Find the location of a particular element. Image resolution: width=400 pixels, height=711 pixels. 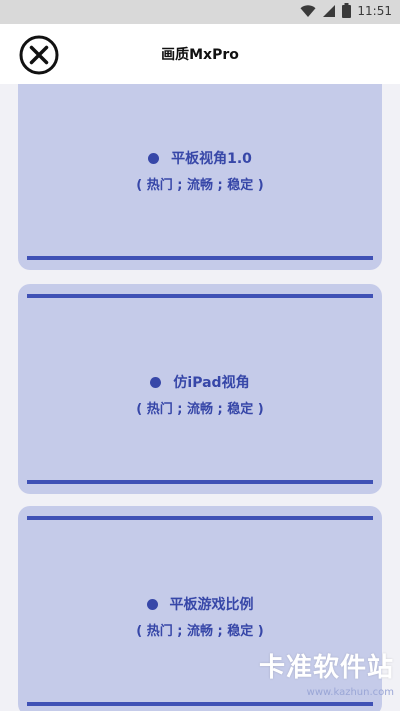

status-icons: 11:51 is located at coordinates (346, 10).